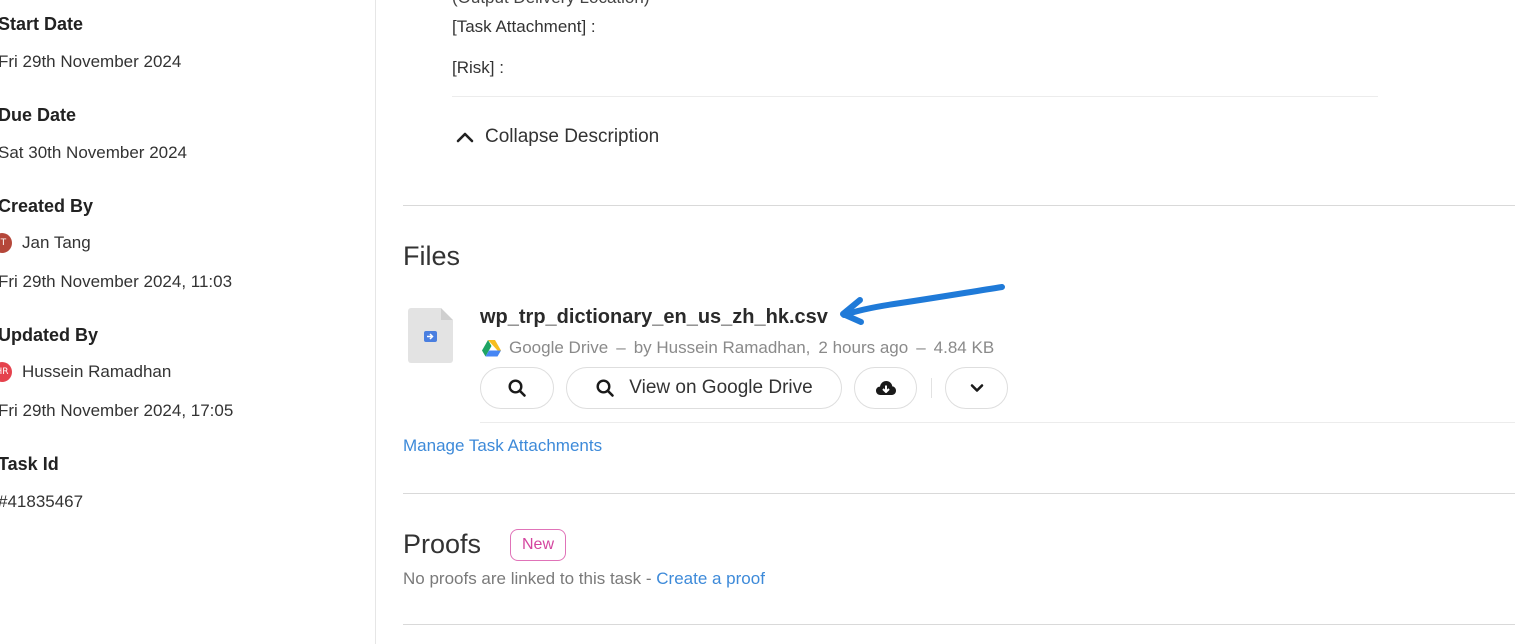 This screenshot has width=1534, height=644. What do you see at coordinates (447, 314) in the screenshot?
I see `page-fold` at bounding box center [447, 314].